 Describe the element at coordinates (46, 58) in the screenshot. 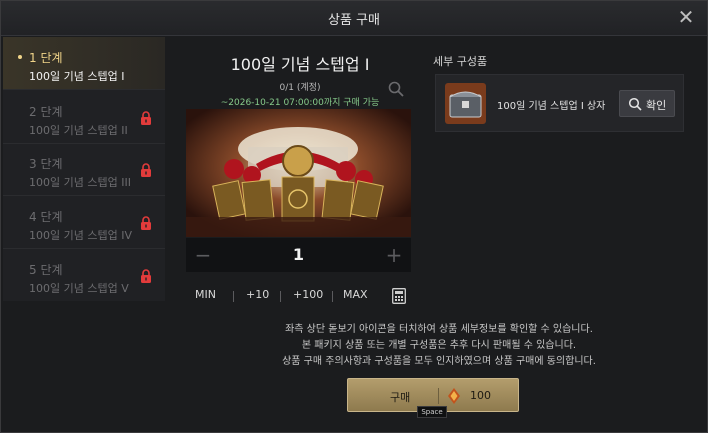

I see `step-number: 1 단계` at that location.